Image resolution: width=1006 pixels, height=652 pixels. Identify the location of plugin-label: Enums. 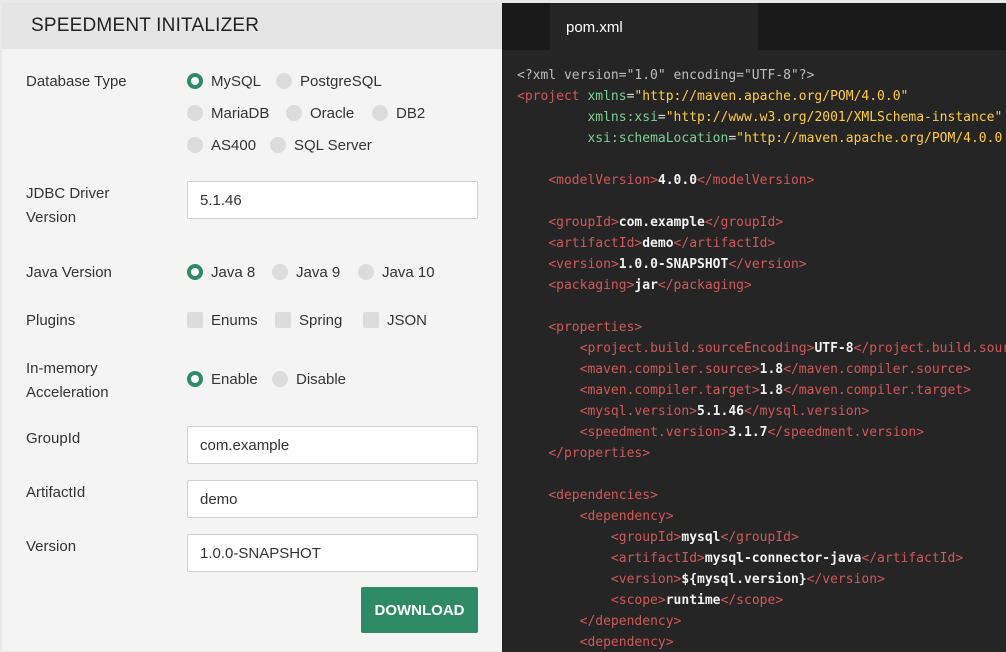
(234, 320).